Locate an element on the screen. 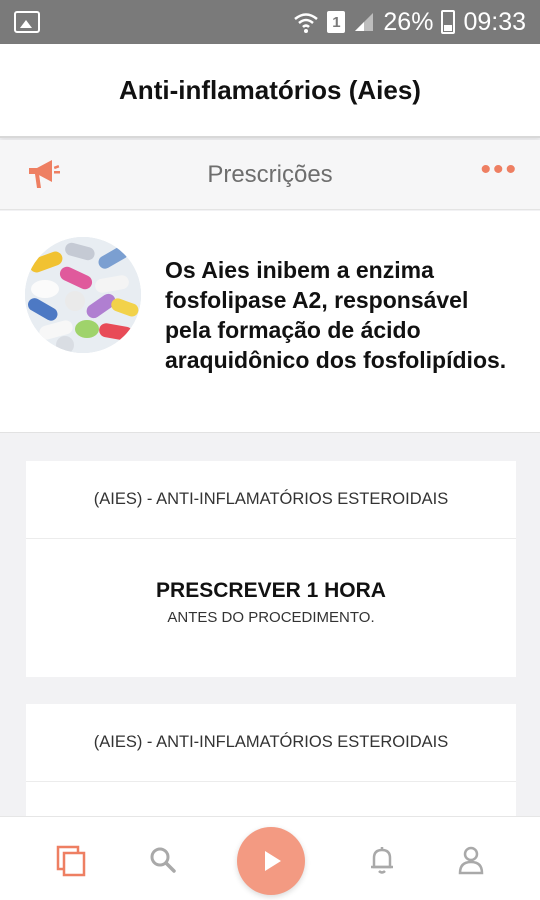  user-icon is located at coordinates (471, 860).